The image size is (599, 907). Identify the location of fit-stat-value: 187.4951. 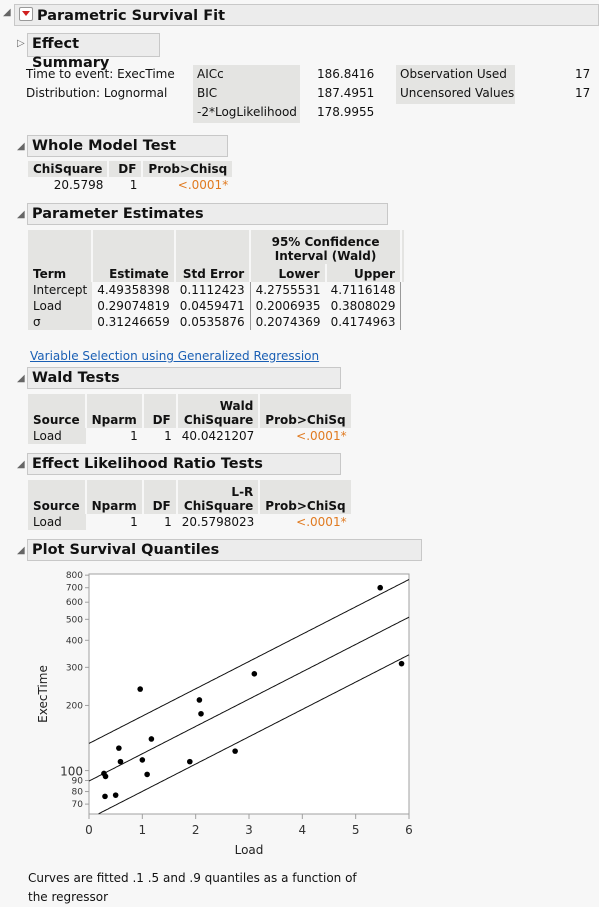
(346, 93).